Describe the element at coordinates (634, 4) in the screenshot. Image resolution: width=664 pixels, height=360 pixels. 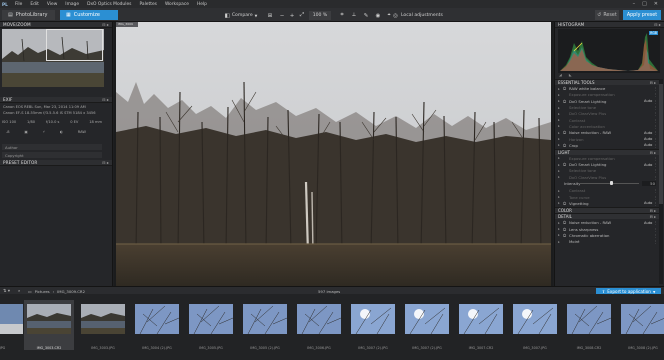
I see `minimize-icon: –` at that location.